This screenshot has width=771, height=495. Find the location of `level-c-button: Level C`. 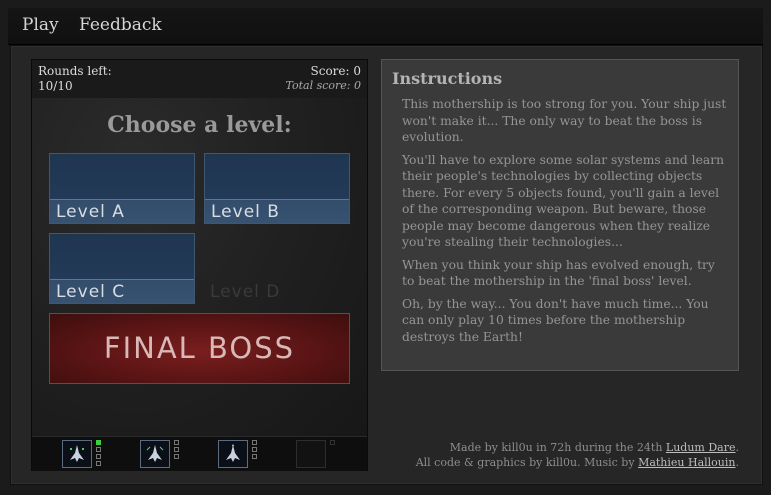

level-c-button: Level C is located at coordinates (122, 268).